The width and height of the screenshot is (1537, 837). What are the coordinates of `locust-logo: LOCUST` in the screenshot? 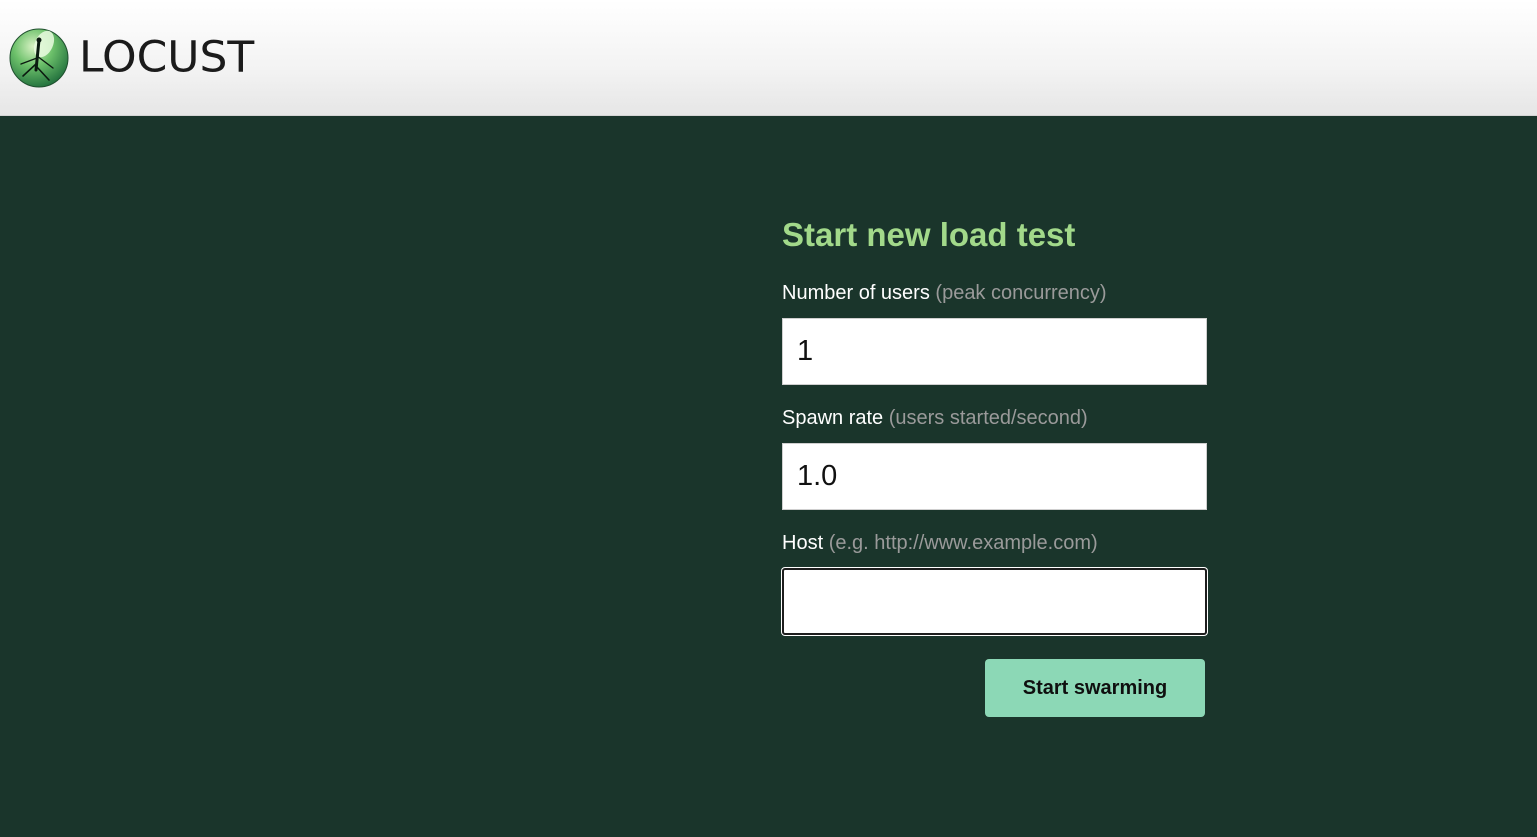 It's located at (131, 58).